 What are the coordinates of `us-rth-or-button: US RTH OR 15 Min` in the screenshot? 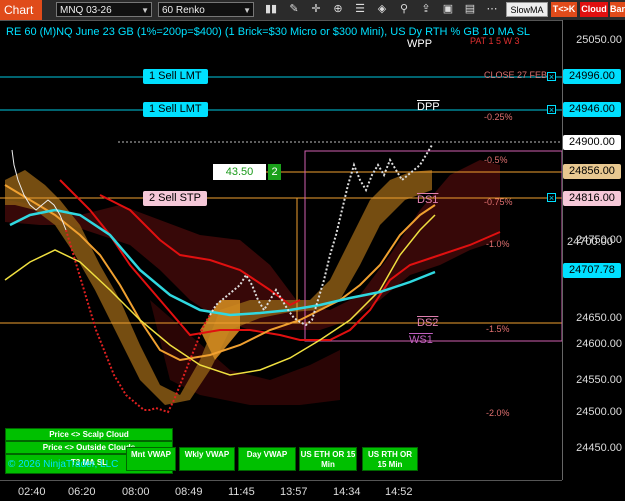 It's located at (390, 459).